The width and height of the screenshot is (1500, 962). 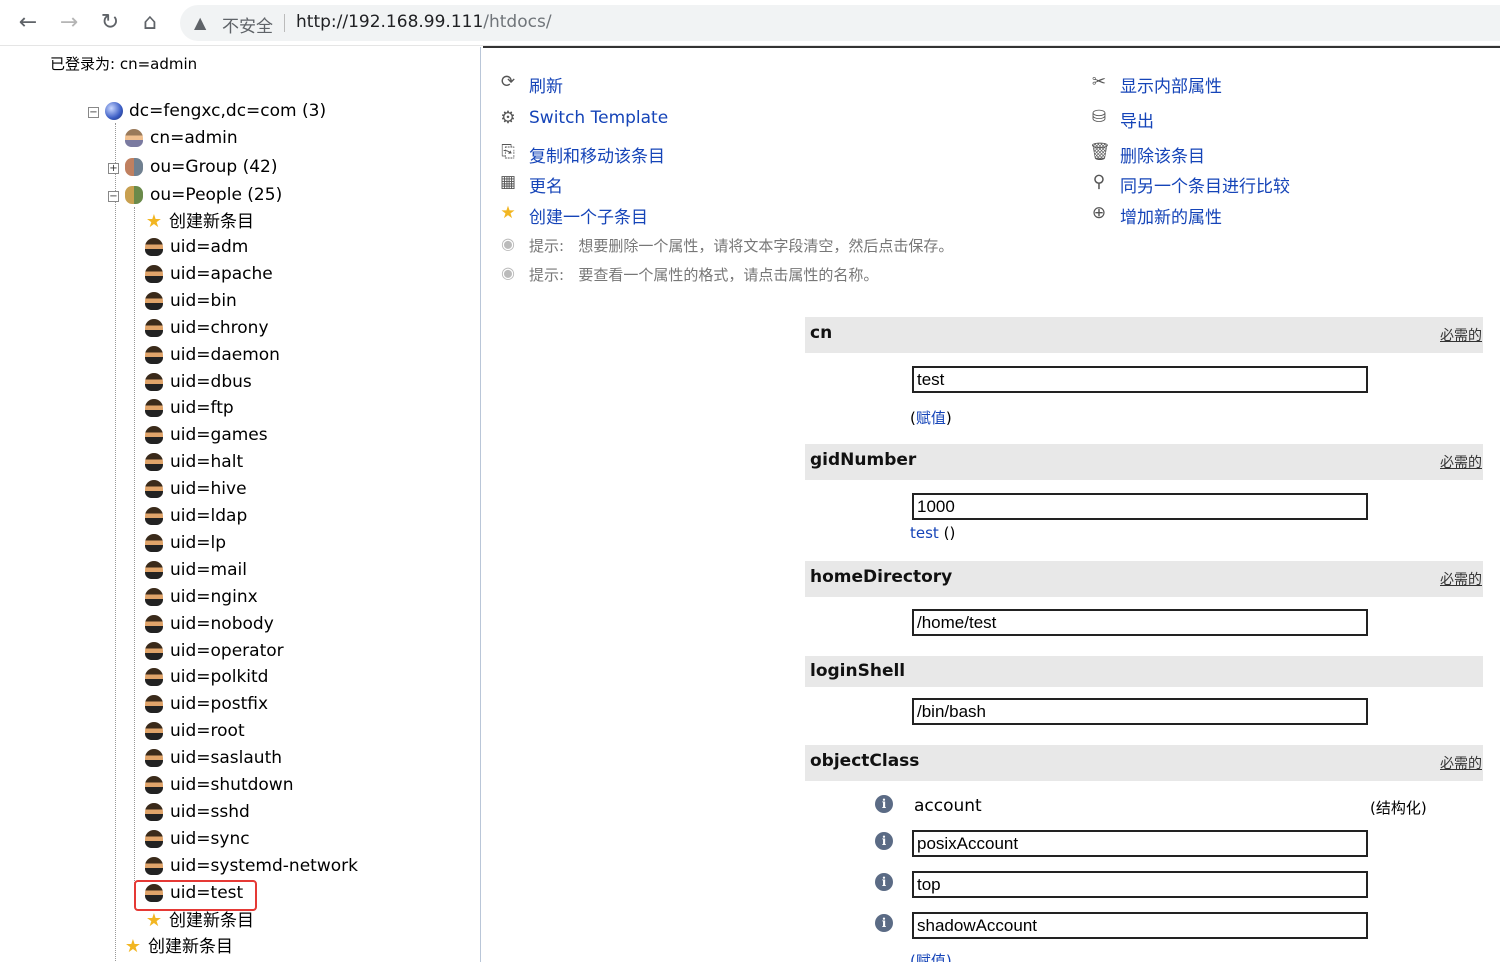 I want to click on tree-node-user: uid=sync, so click(x=260, y=839).